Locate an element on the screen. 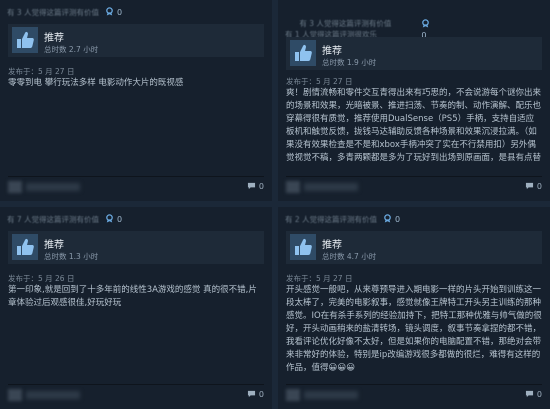  recommendation-header: 推荐 总时数 1.3 小时 is located at coordinates (136, 247).